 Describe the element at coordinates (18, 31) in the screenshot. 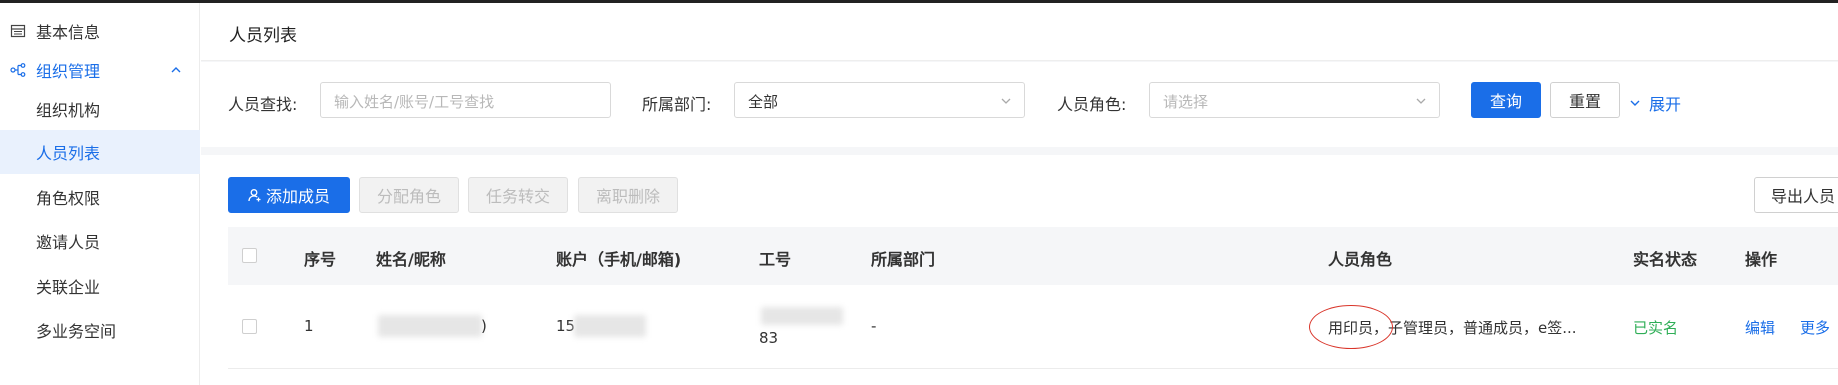

I see `table-icon` at that location.